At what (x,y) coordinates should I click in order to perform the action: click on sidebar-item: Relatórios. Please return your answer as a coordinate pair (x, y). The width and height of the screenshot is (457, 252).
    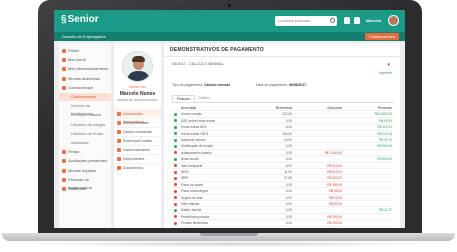
    Looking at the image, I should click on (85, 189).